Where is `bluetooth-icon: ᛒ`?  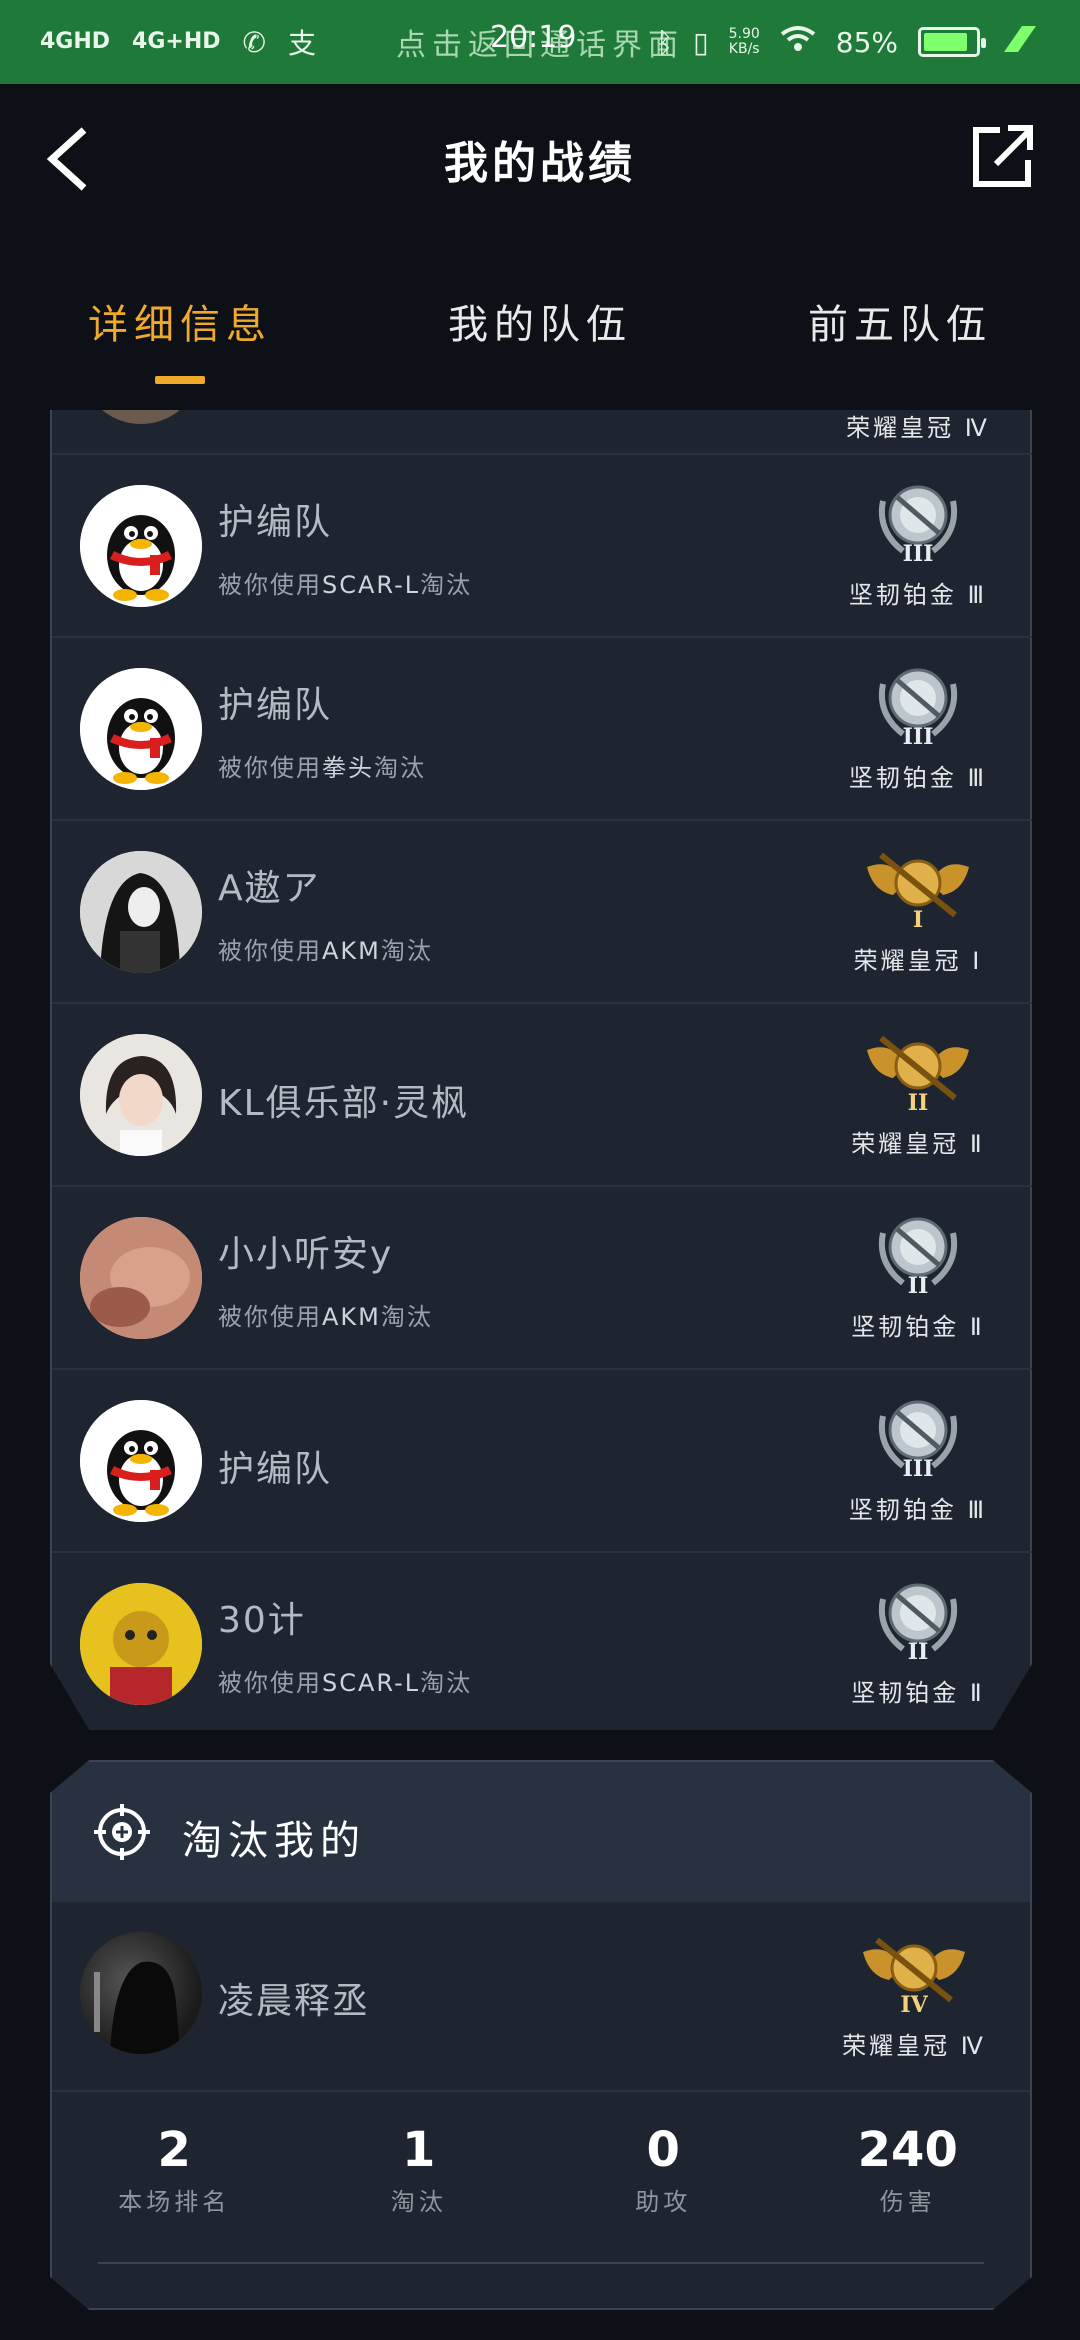
bluetooth-icon: ᛒ is located at coordinates (665, 42).